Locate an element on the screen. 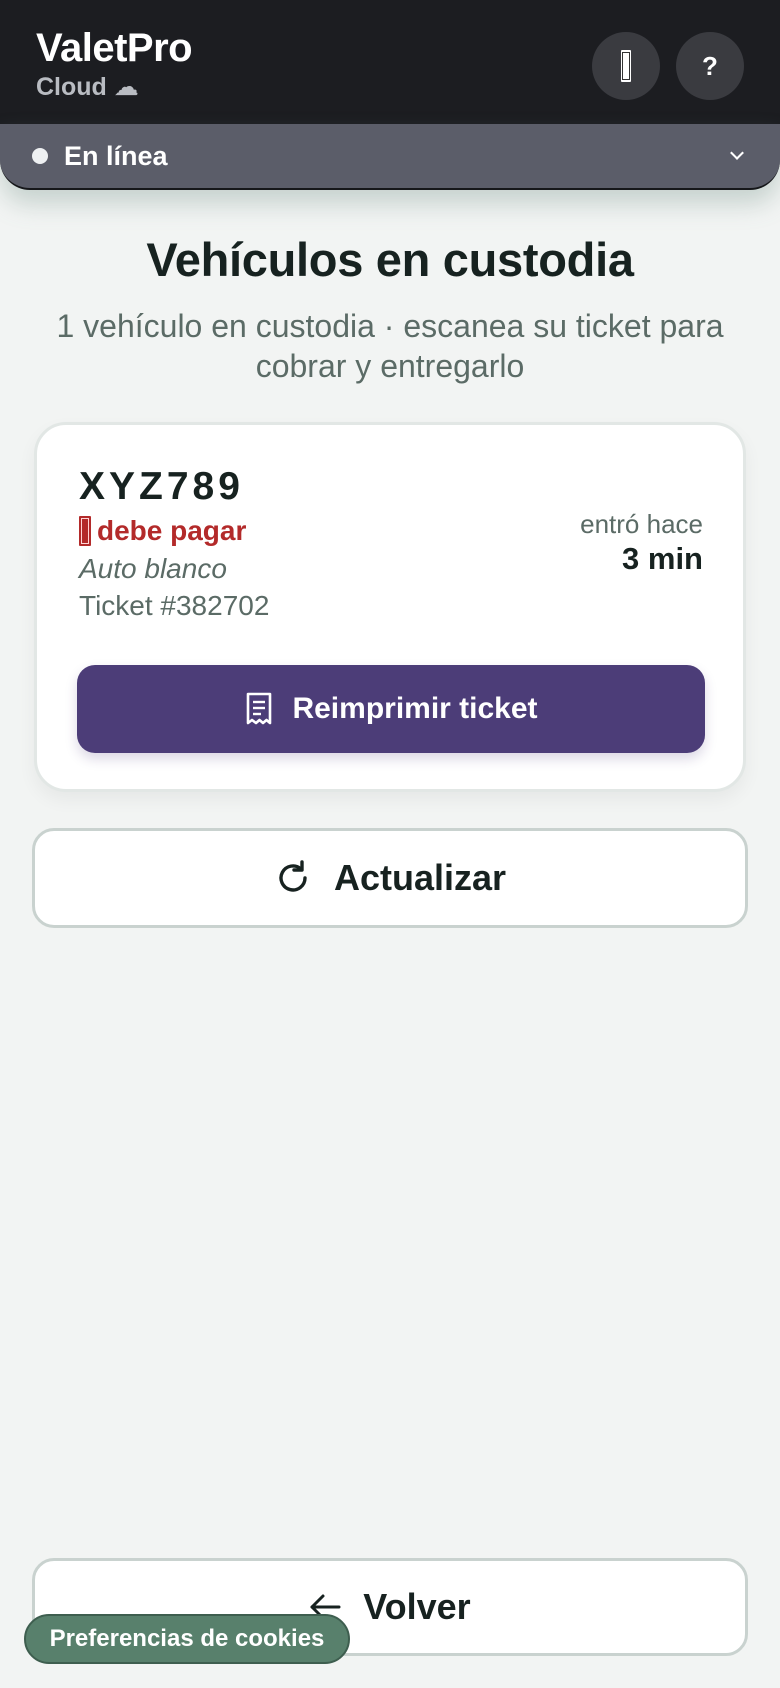 The height and width of the screenshot is (1688, 780). vehicle-description: Auto blanco is located at coordinates (153, 568).